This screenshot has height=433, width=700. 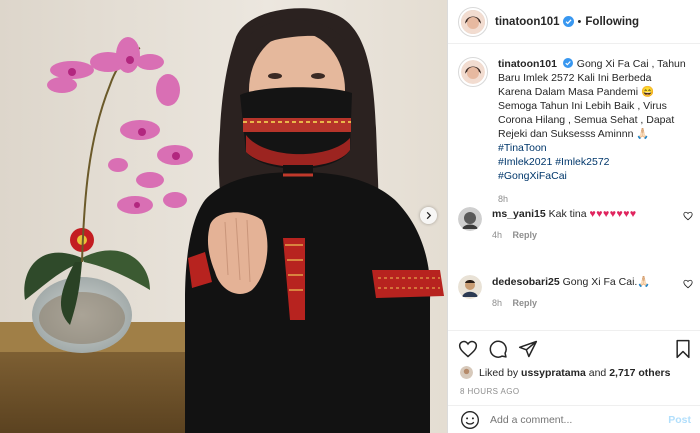 I want to click on comment-input, so click(x=575, y=420).